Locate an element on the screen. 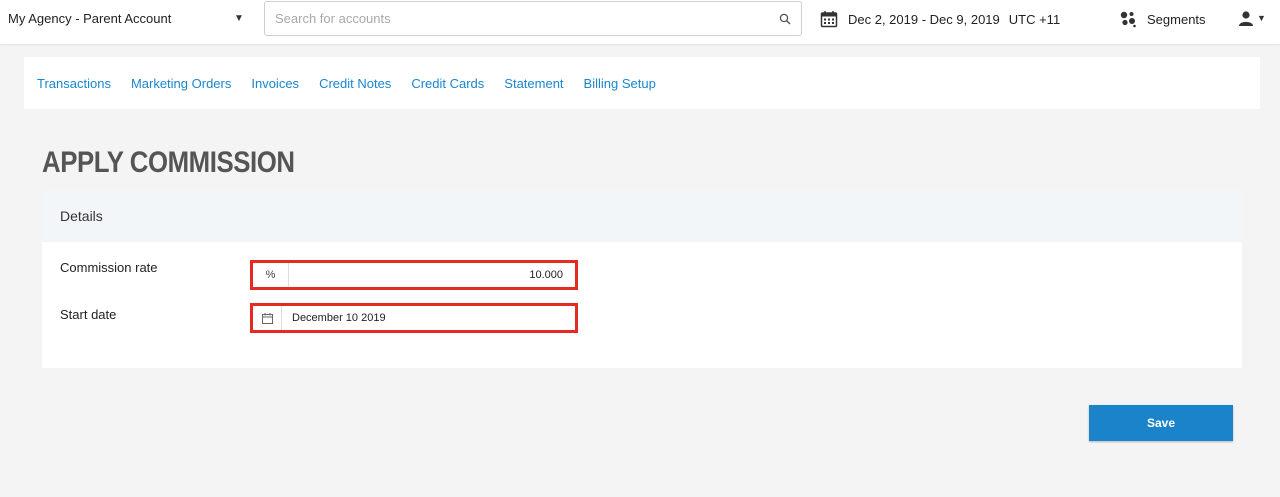 Image resolution: width=1280 pixels, height=497 pixels. timezone-text: UTC +11 is located at coordinates (1034, 19).